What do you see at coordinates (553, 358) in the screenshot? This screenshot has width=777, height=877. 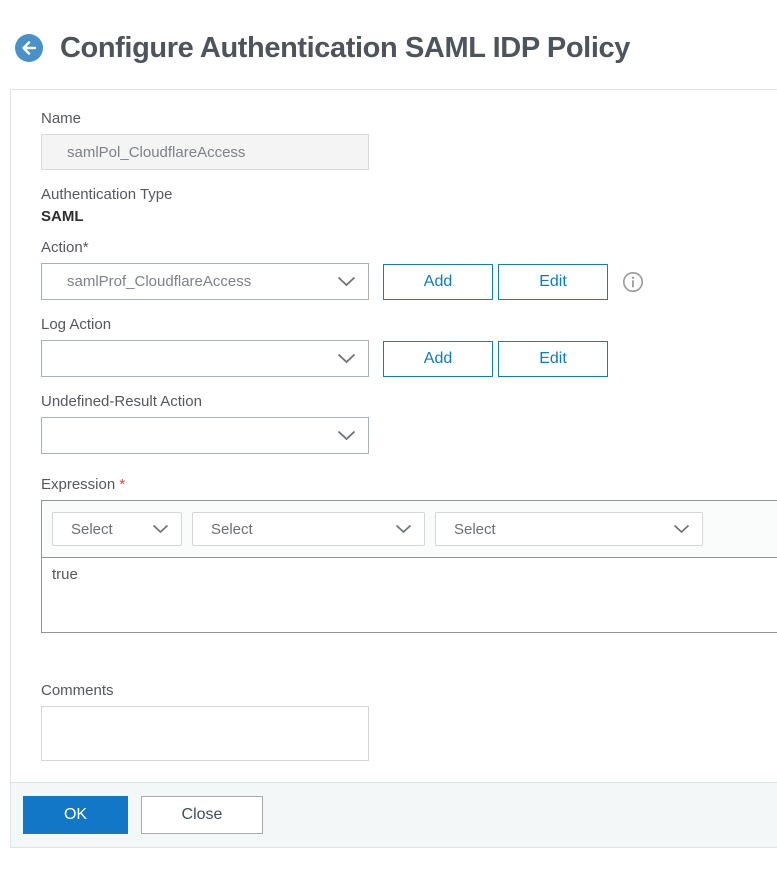 I see `log-action-edit-button: Edit` at bounding box center [553, 358].